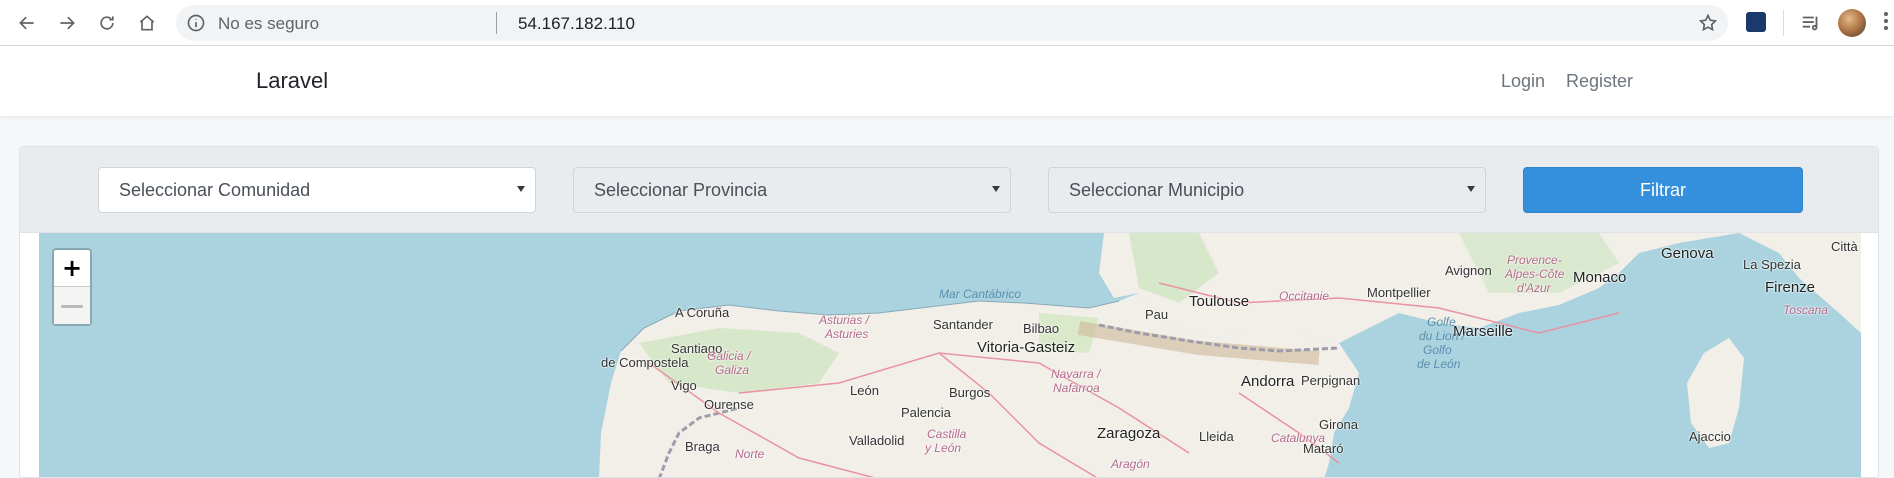  I want to click on register-link: Register, so click(1599, 81).